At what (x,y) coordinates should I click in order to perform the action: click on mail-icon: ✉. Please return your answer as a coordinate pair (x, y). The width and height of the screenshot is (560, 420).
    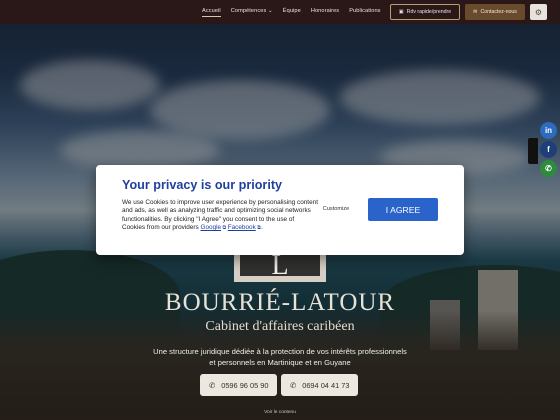
    Looking at the image, I should click on (475, 12).